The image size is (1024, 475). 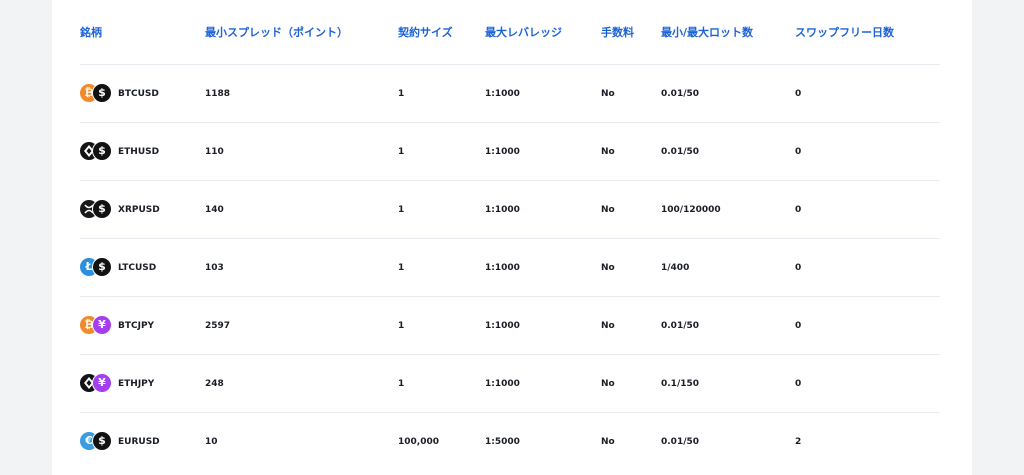 I want to click on symbol-cell: ₿ $ BTCUSD, so click(x=142, y=93).